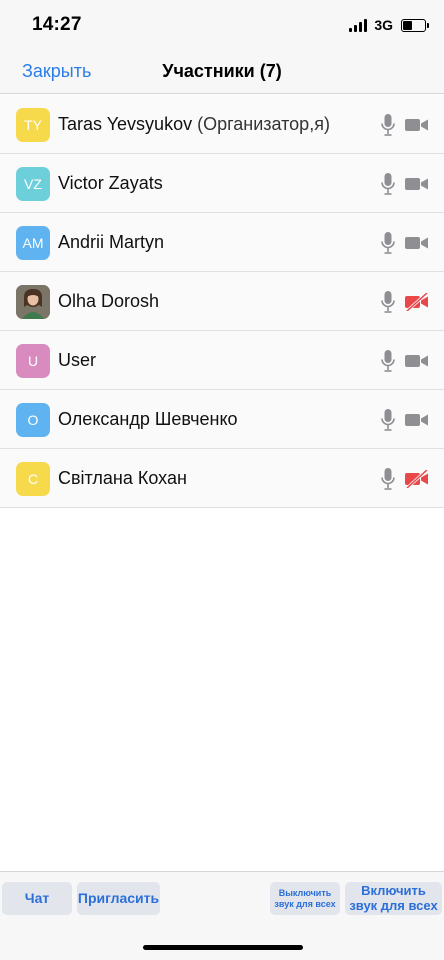  I want to click on participant-row: TY Taras Yevsyukov (Организатор,я), so click(222, 124).